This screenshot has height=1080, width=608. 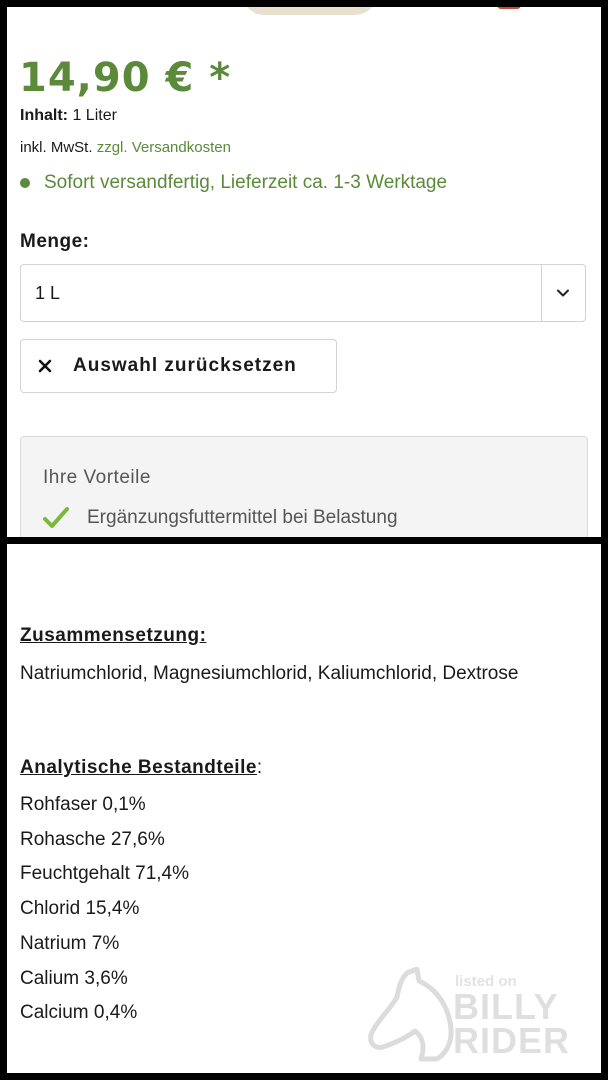 I want to click on reset-selection-button: Auswahl zurücksetzen, so click(x=178, y=366).